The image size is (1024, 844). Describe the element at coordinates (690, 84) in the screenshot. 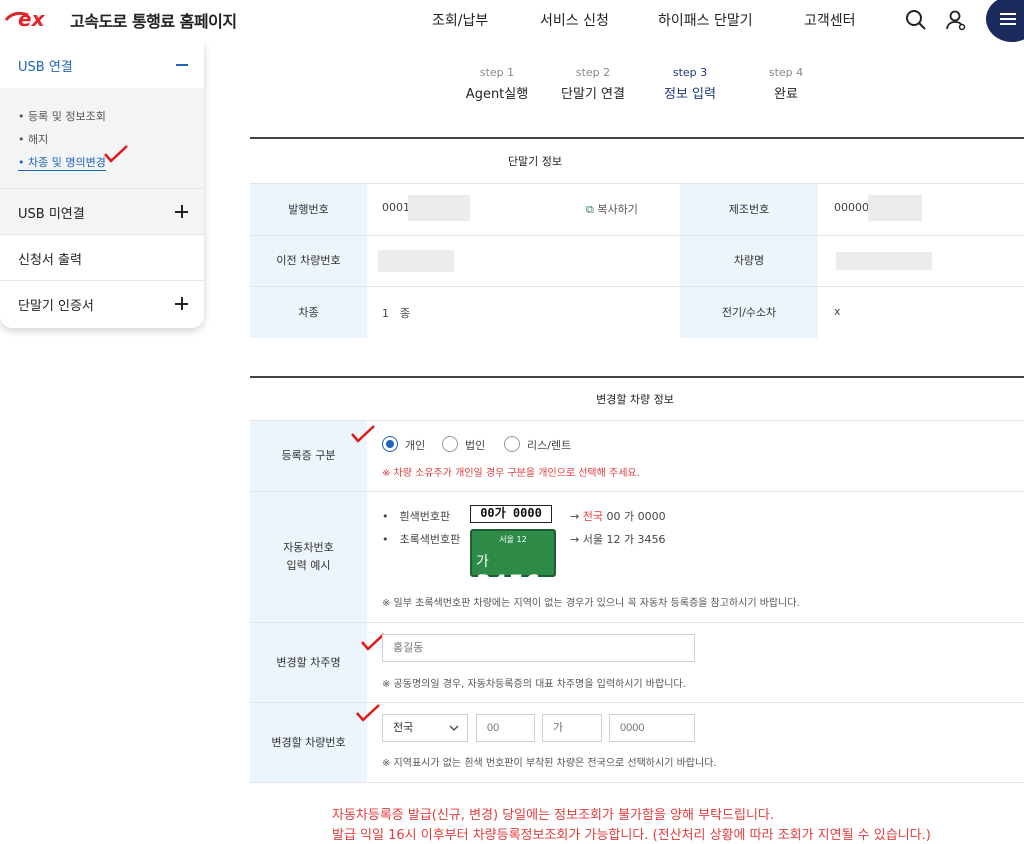

I see `step-3: step 3 정보 입력` at that location.